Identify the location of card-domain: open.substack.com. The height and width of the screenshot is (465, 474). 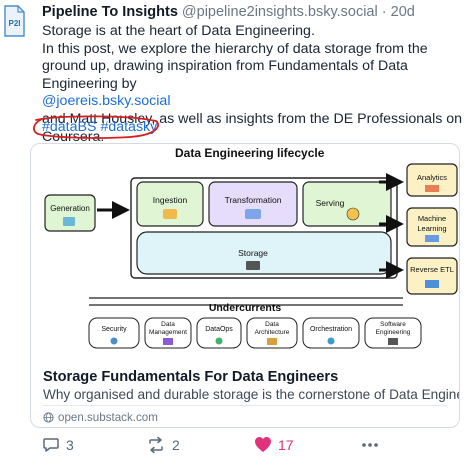
(108, 417).